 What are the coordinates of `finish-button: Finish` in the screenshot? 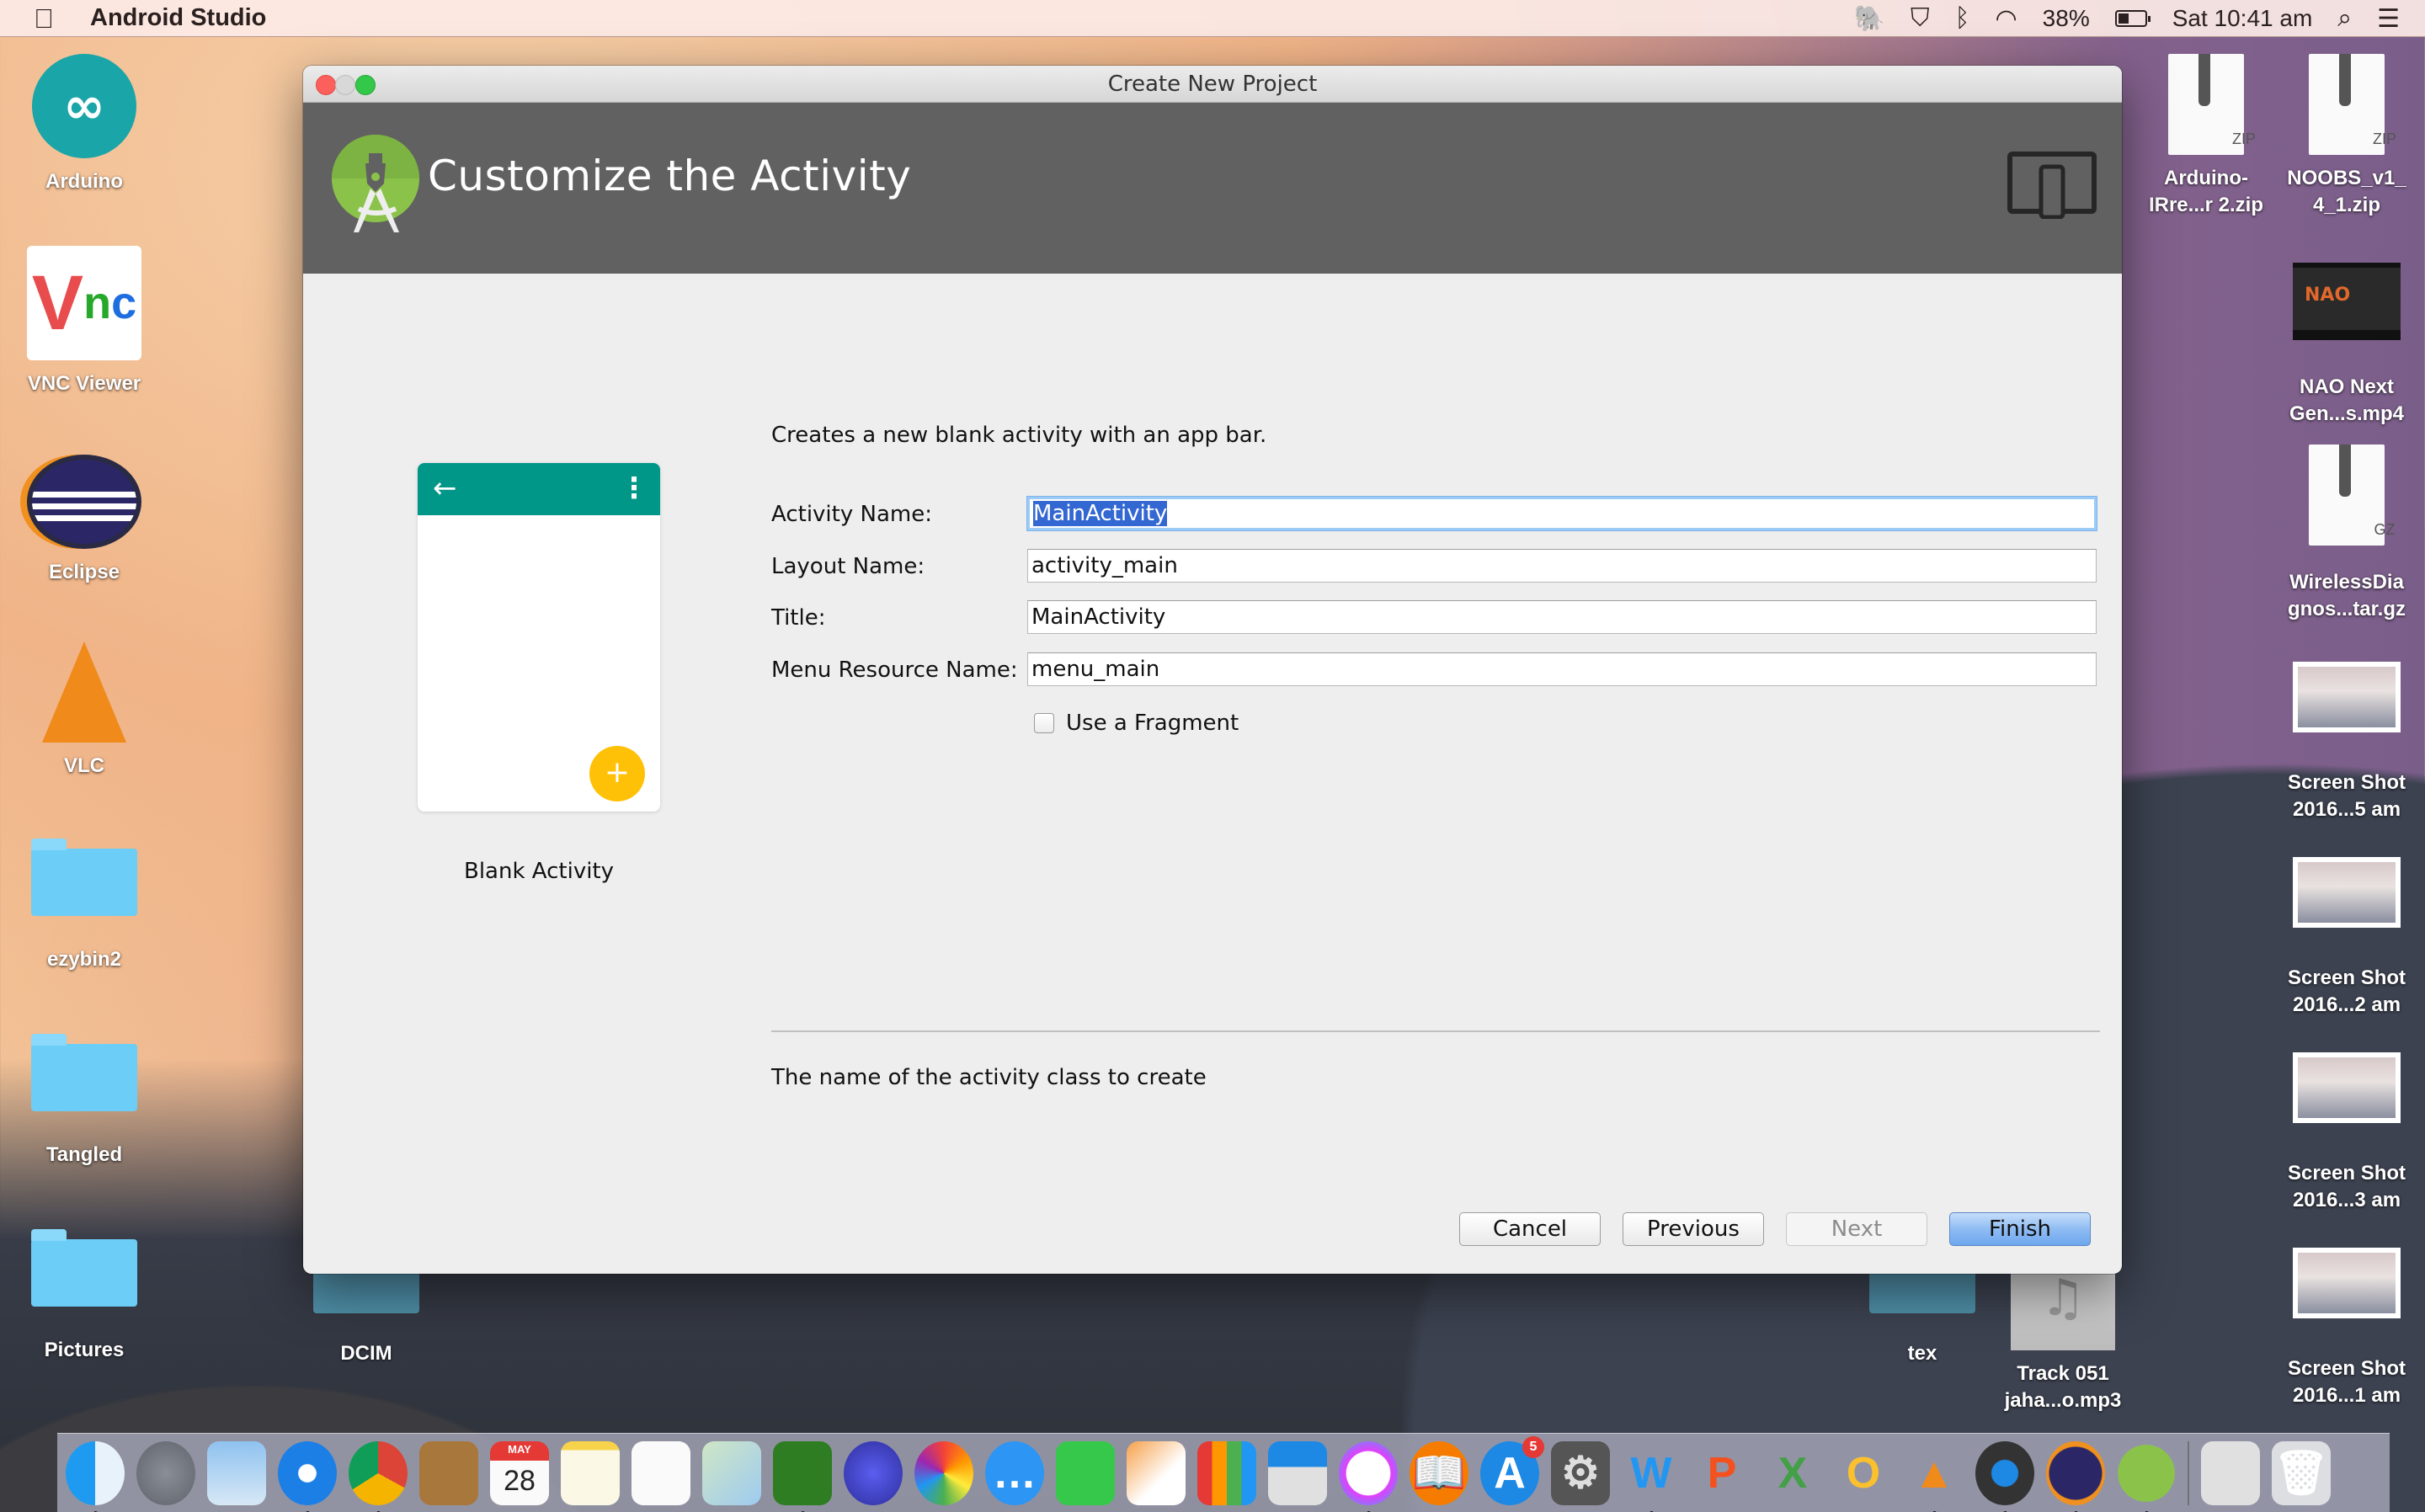 It's located at (2020, 1229).